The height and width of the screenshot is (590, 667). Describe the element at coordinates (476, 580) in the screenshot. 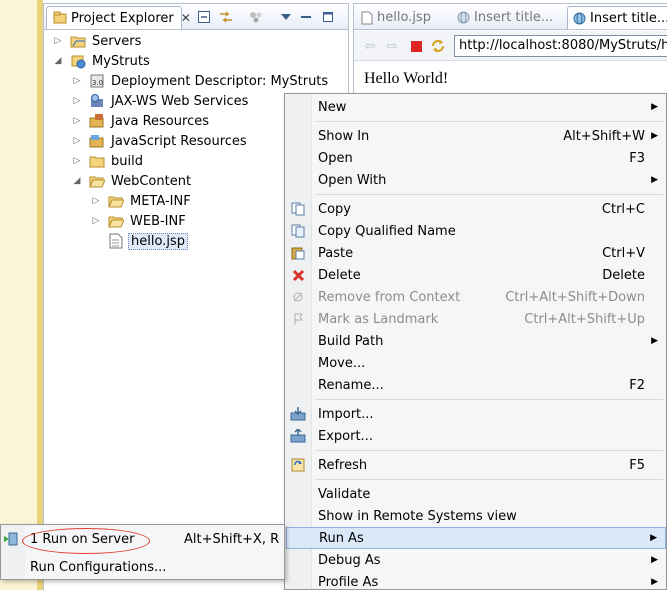

I see `menu-item-profile-as: Profile As ▶` at that location.